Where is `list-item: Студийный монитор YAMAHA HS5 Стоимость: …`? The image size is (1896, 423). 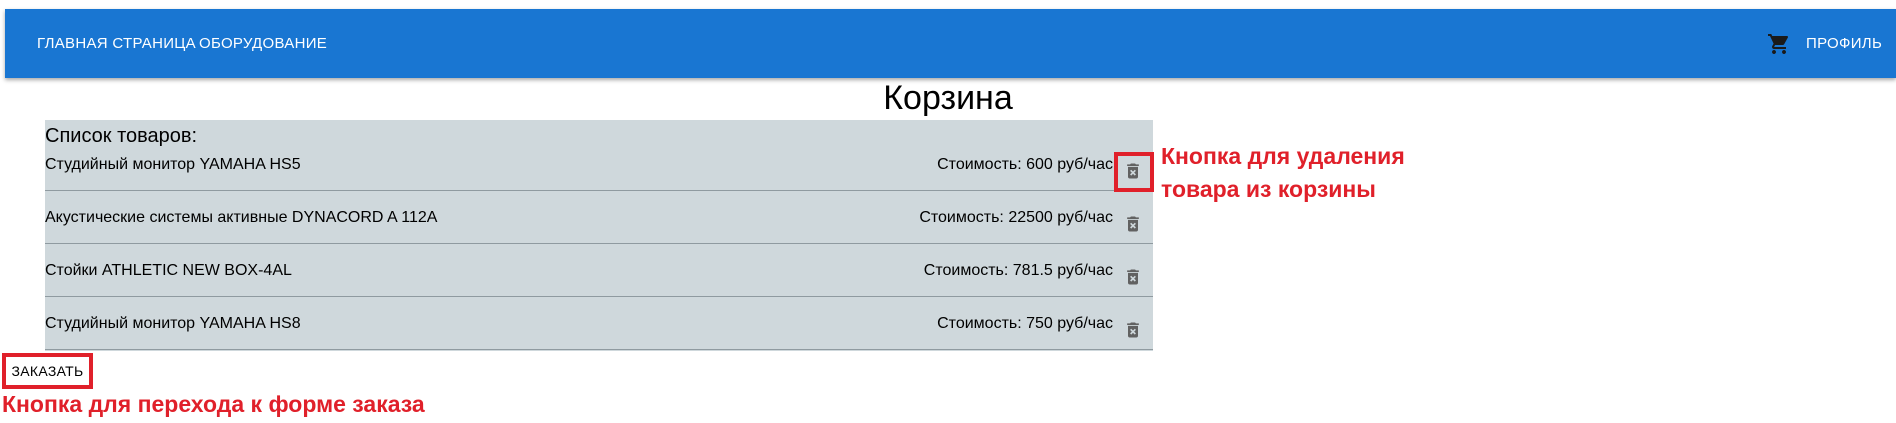
list-item: Студийный монитор YAMAHA HS5 Стоимость: … is located at coordinates (599, 155).